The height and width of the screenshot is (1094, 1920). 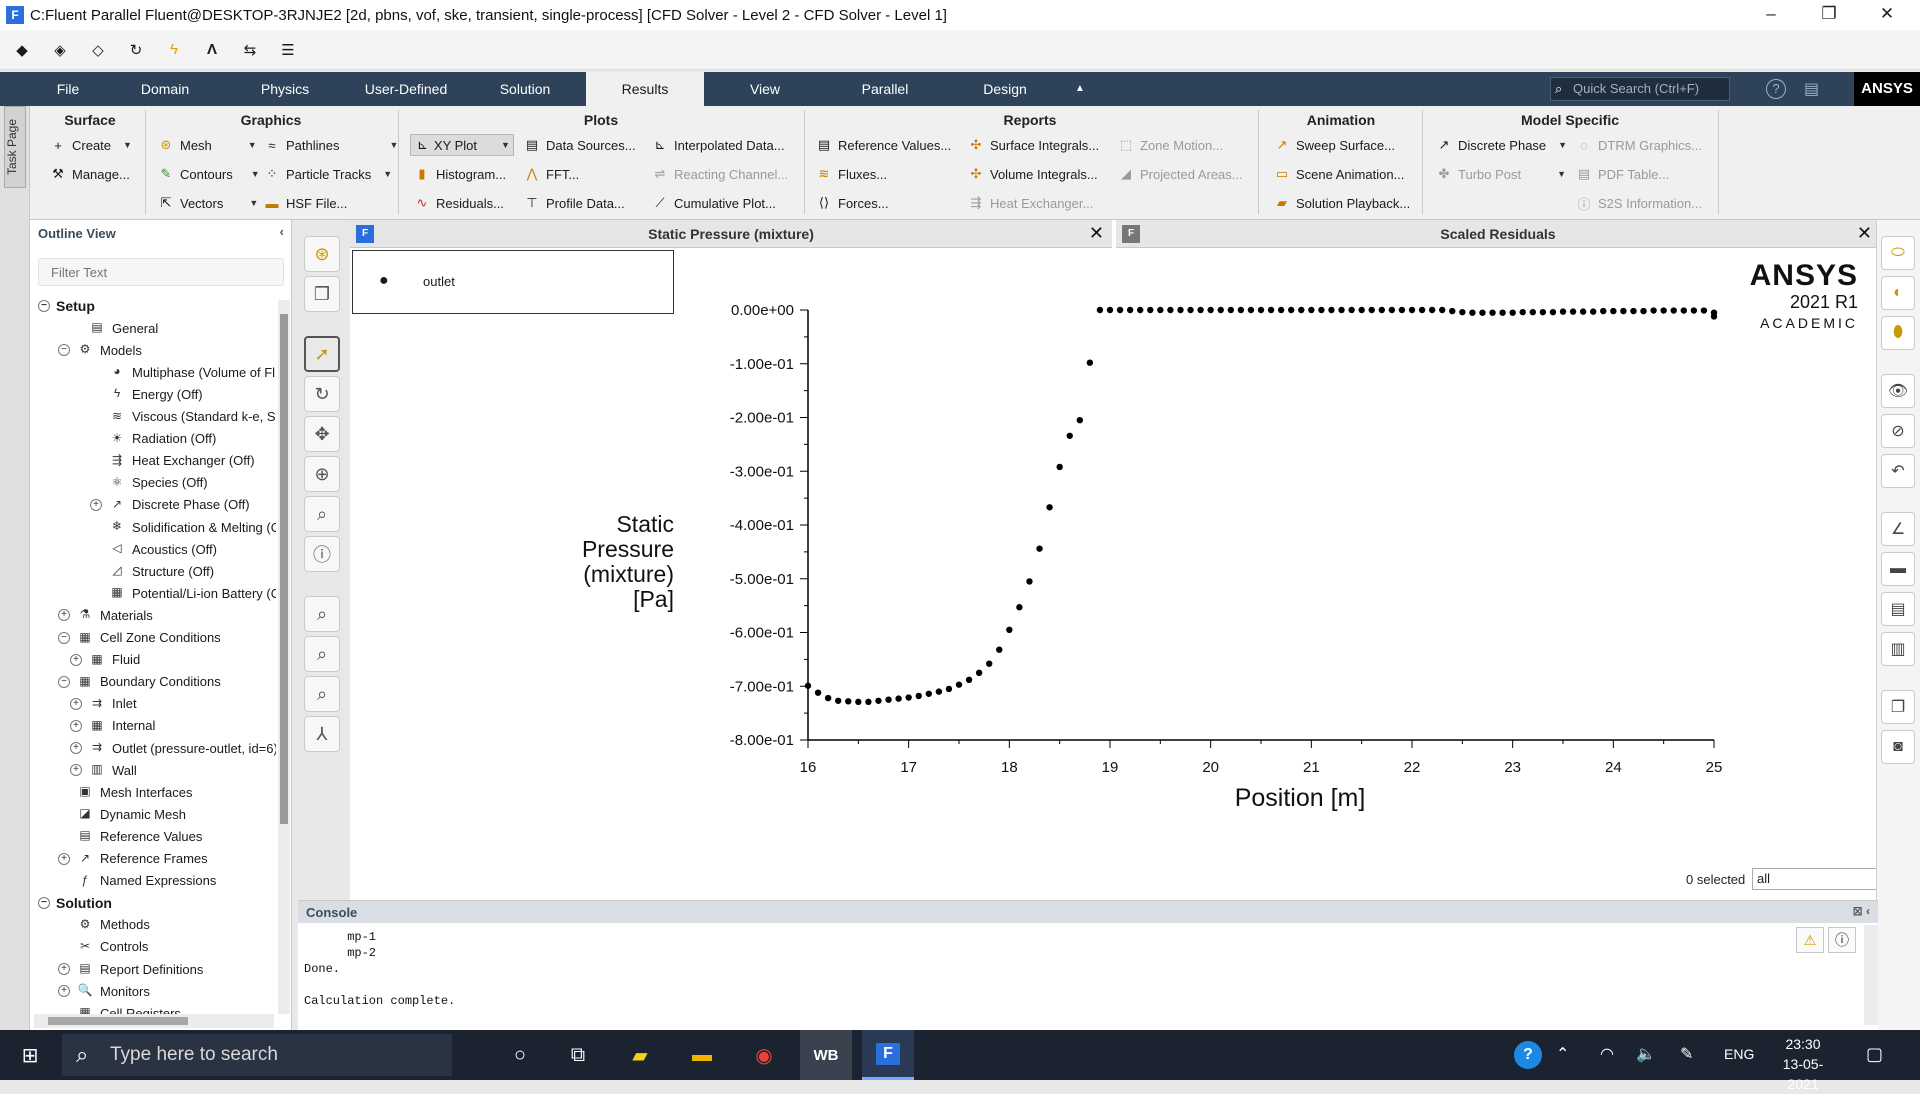 What do you see at coordinates (282, 231) in the screenshot?
I see `collapse-panel-icon: ‹` at bounding box center [282, 231].